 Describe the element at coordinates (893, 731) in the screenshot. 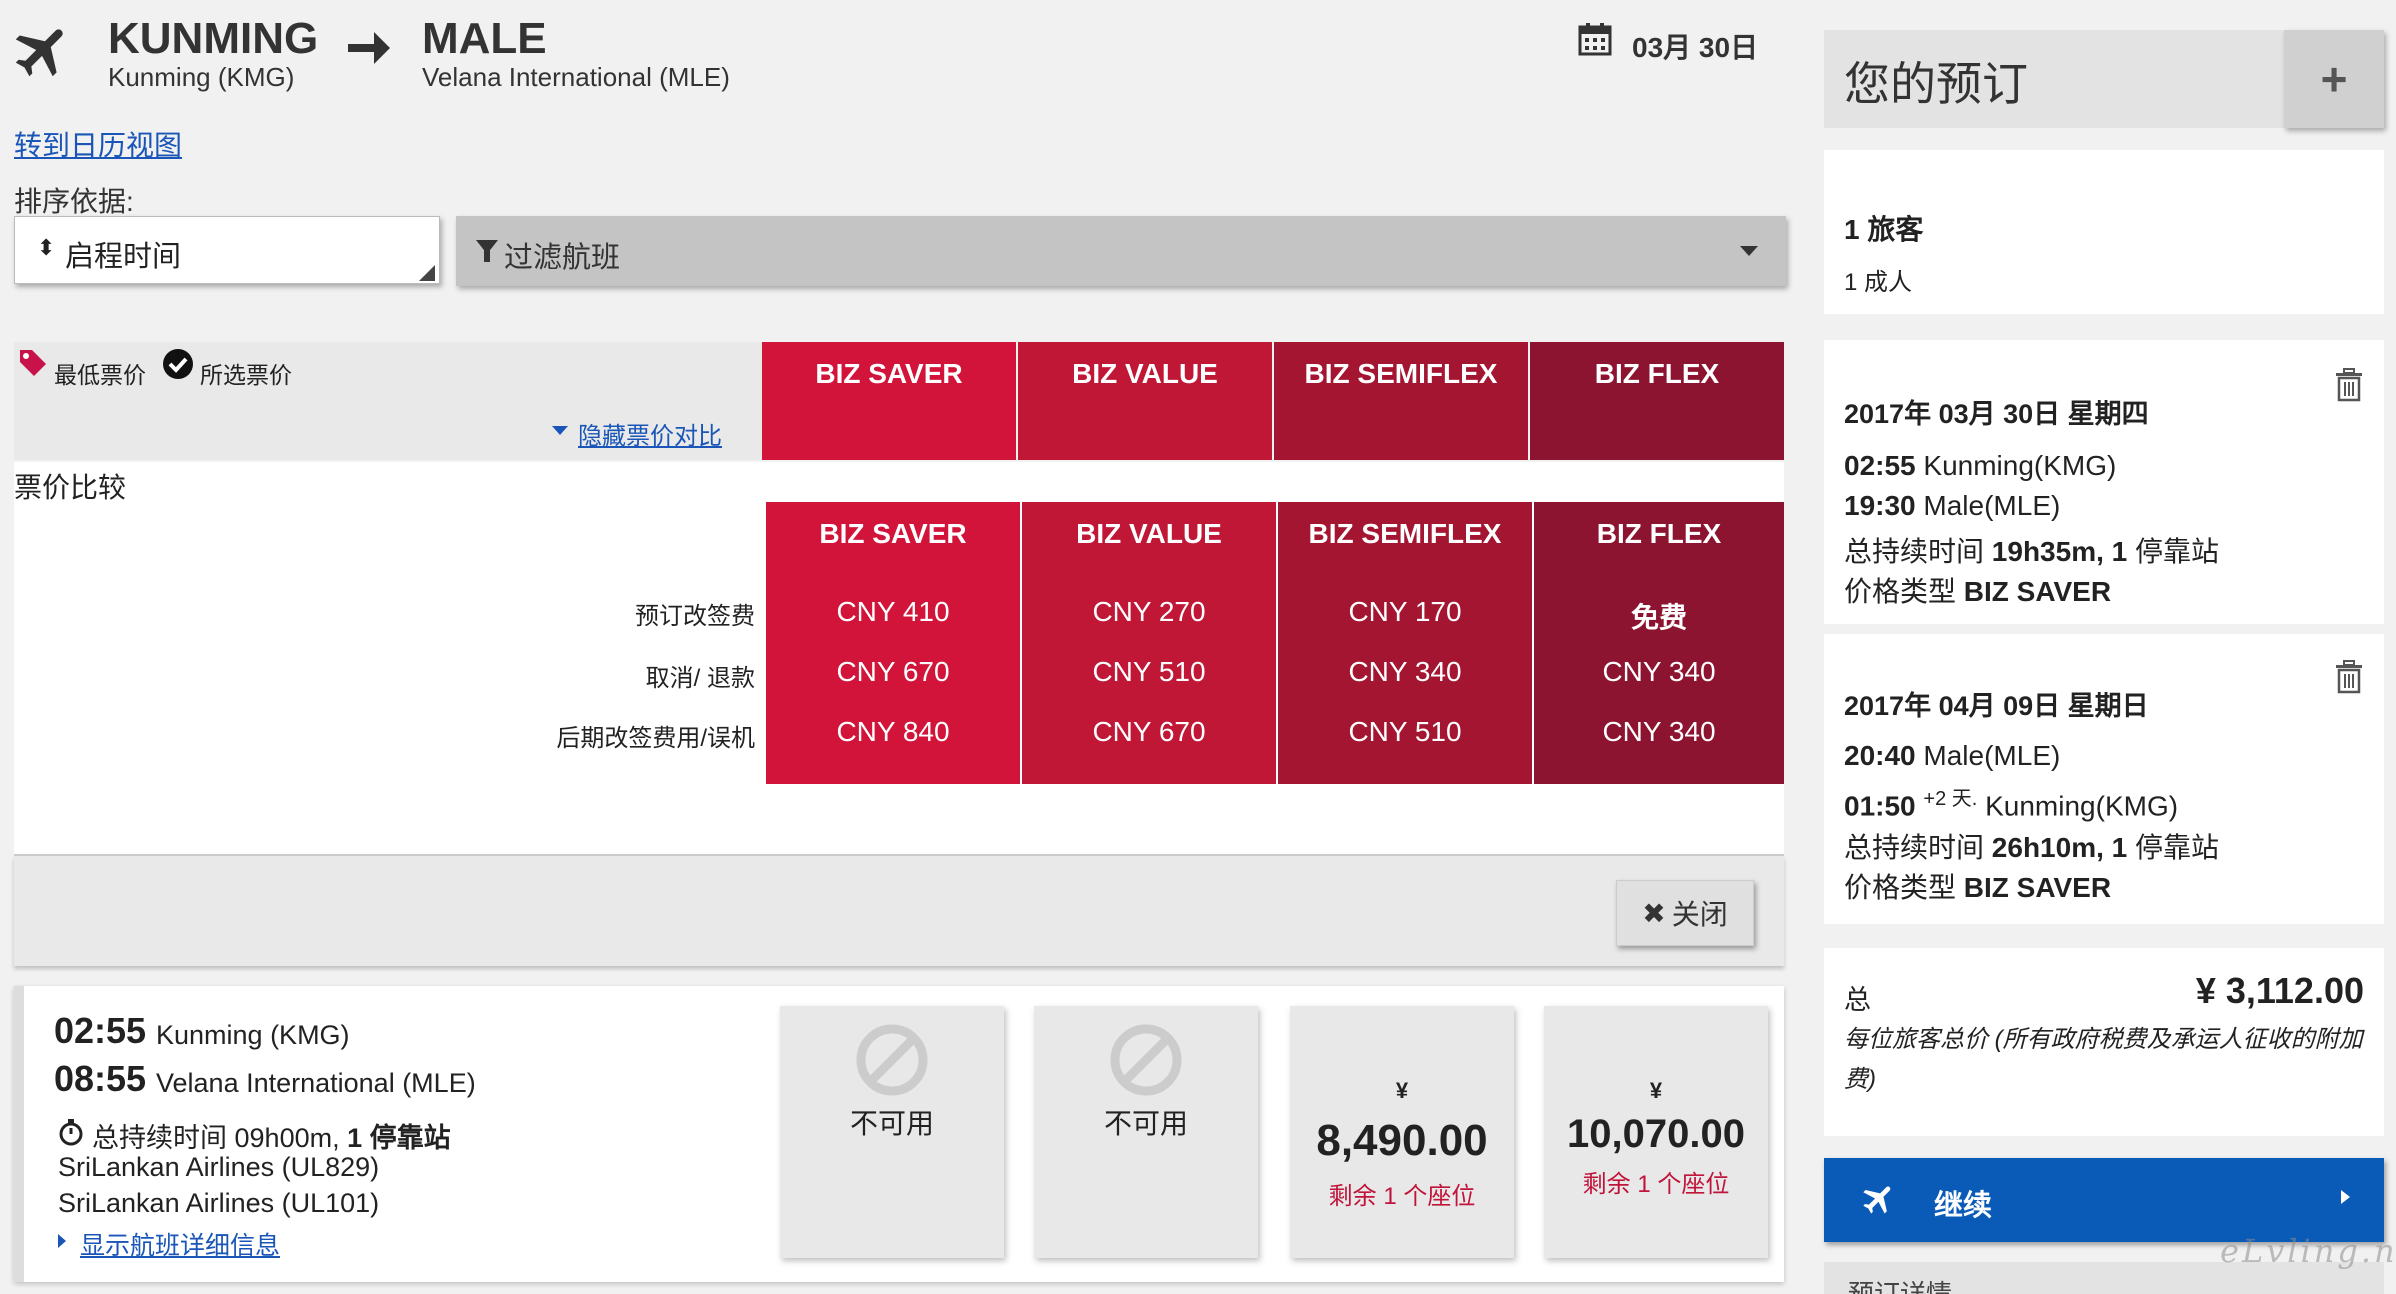

I see `compare-value: CNY 840` at that location.